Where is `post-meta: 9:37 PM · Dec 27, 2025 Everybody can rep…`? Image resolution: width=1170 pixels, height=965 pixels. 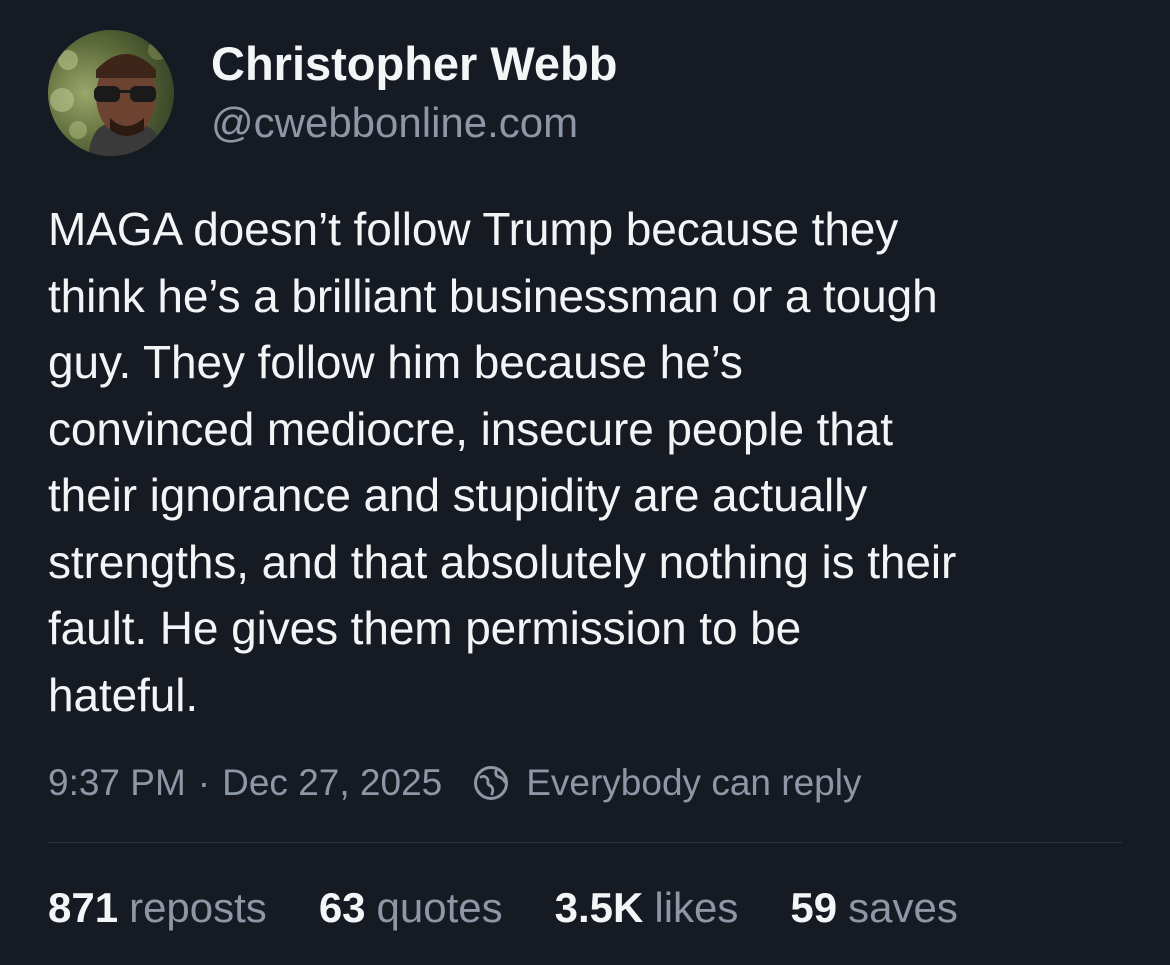
post-meta: 9:37 PM · Dec 27, 2025 Everybody can rep… is located at coordinates (454, 783).